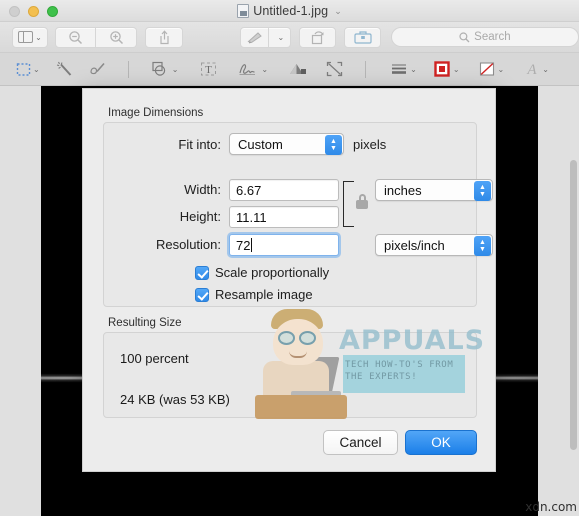  I want to click on instant-alpha-tool, so click(65, 69).